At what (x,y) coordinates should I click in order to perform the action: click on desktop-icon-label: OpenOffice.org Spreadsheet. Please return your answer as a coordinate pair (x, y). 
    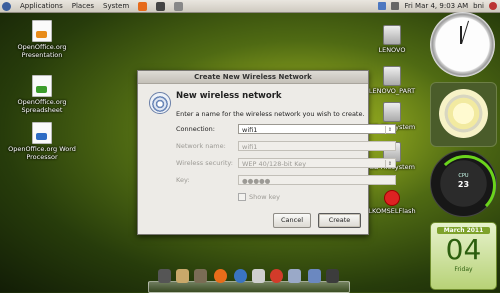
    Looking at the image, I should click on (42, 106).